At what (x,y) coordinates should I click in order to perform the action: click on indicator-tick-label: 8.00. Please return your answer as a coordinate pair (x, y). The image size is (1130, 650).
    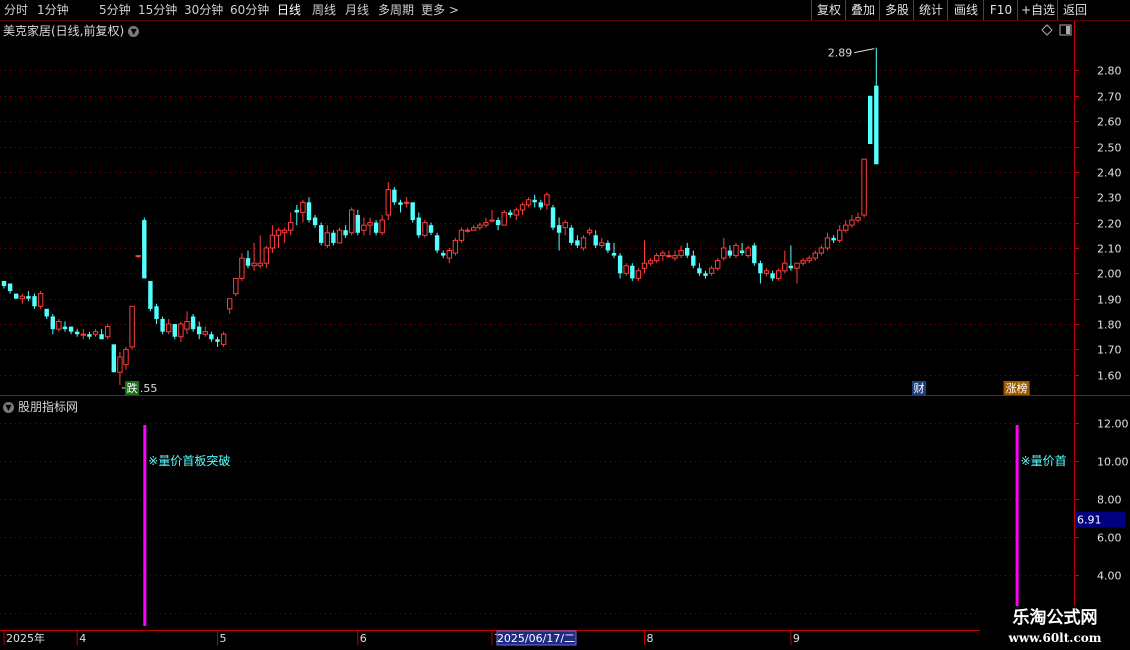
    Looking at the image, I should click on (1109, 500).